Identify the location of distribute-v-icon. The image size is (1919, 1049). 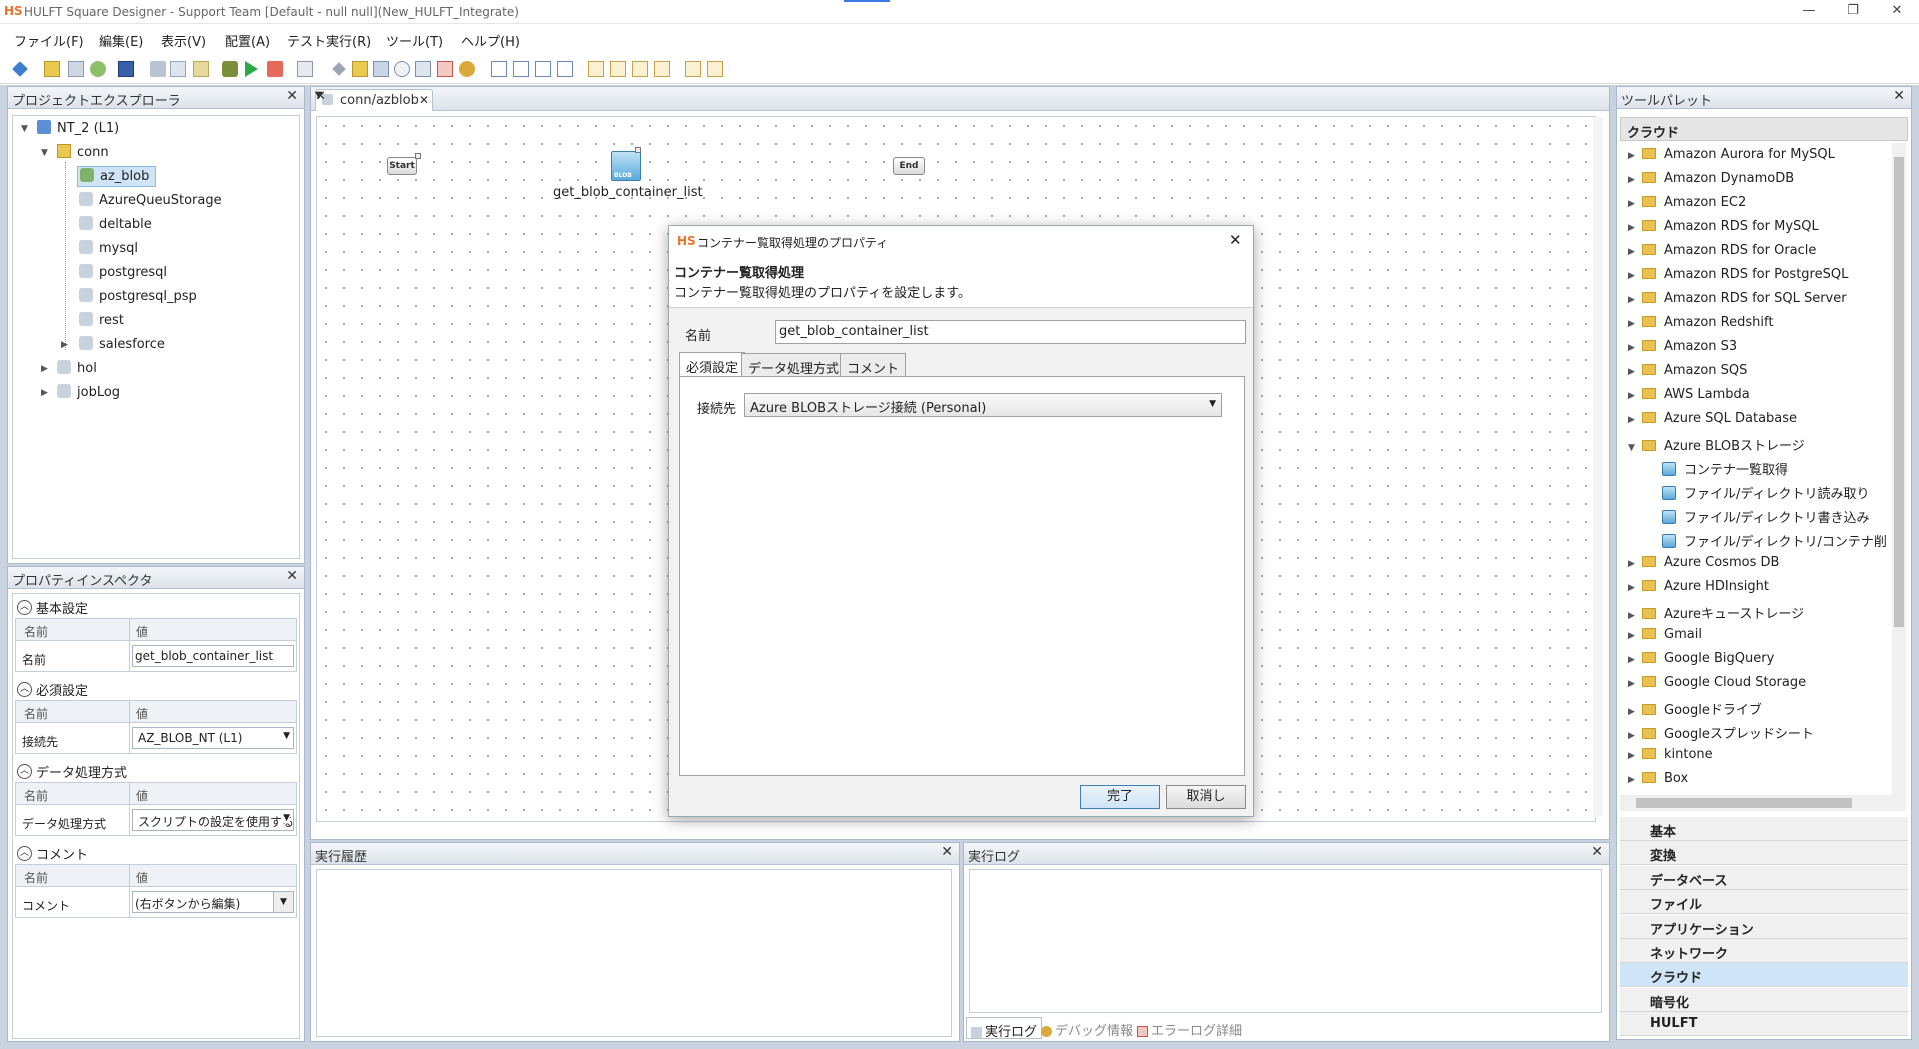
(618, 69).